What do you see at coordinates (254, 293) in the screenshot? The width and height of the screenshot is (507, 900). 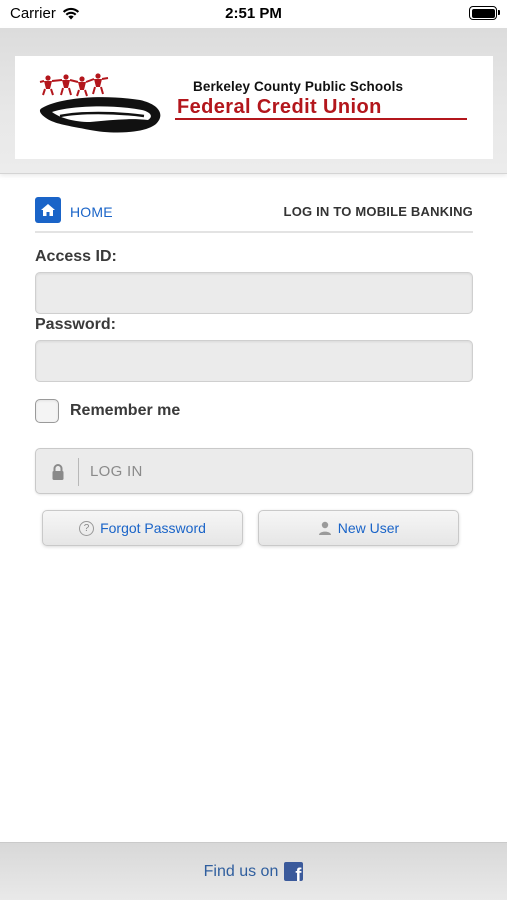 I see `access-id-input` at bounding box center [254, 293].